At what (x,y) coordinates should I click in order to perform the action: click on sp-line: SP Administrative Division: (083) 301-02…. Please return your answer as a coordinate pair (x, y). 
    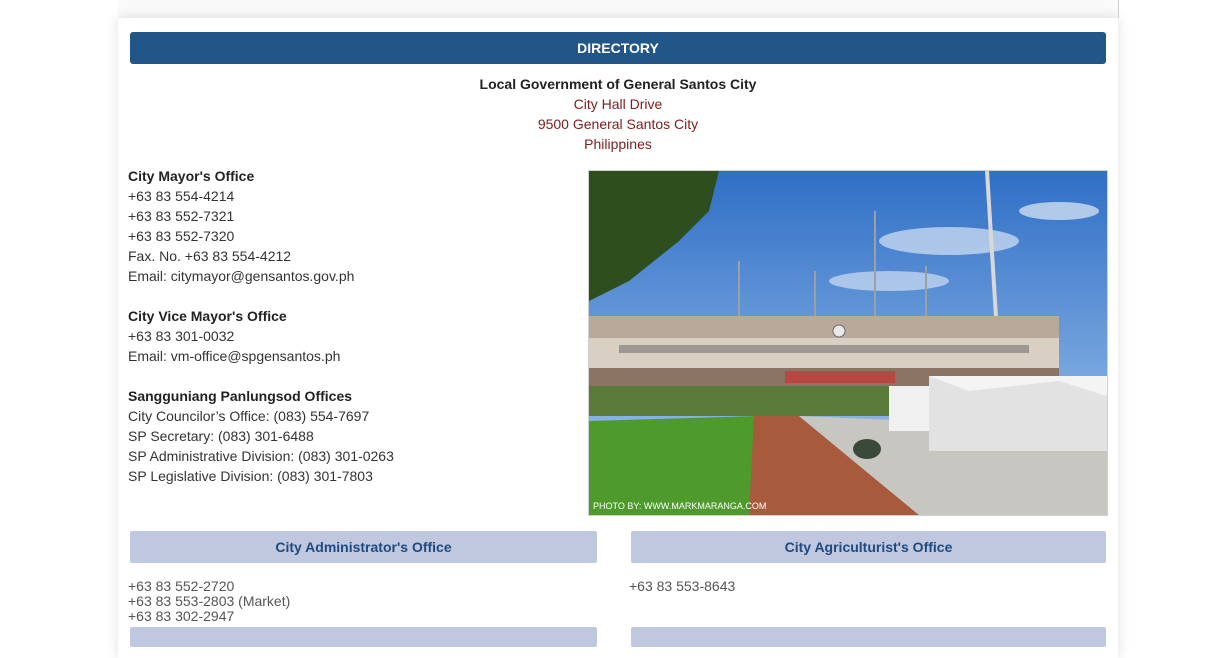
    Looking at the image, I should click on (261, 456).